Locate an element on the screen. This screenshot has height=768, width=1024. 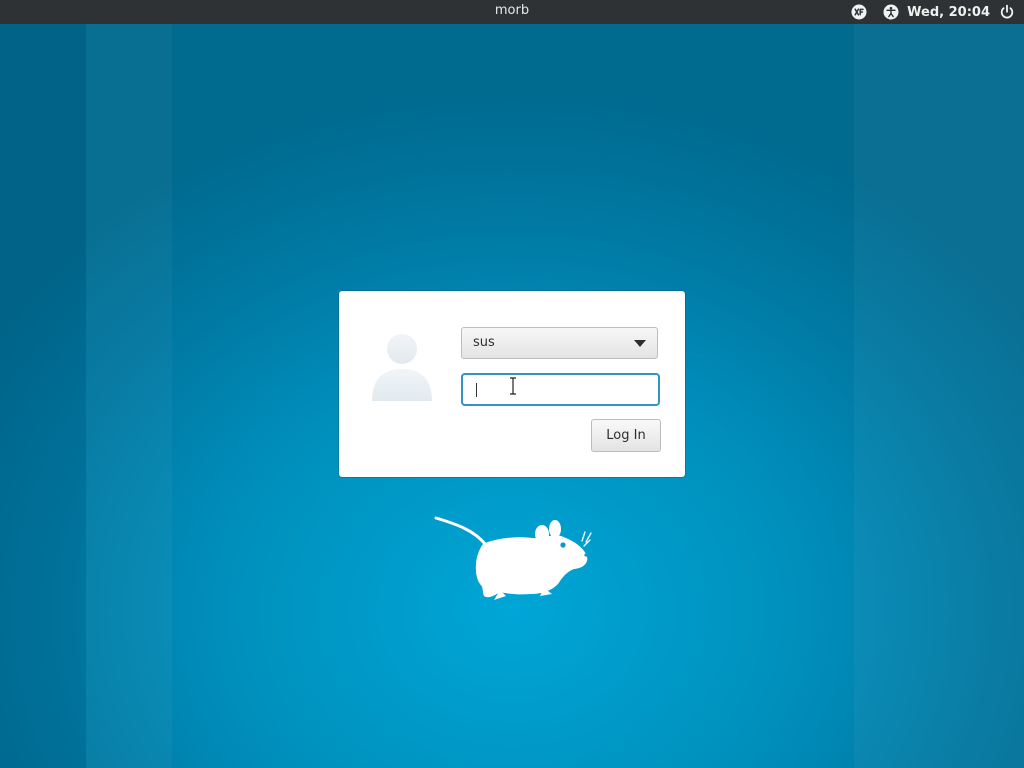
clock: Wed, 20:04 is located at coordinates (948, 12).